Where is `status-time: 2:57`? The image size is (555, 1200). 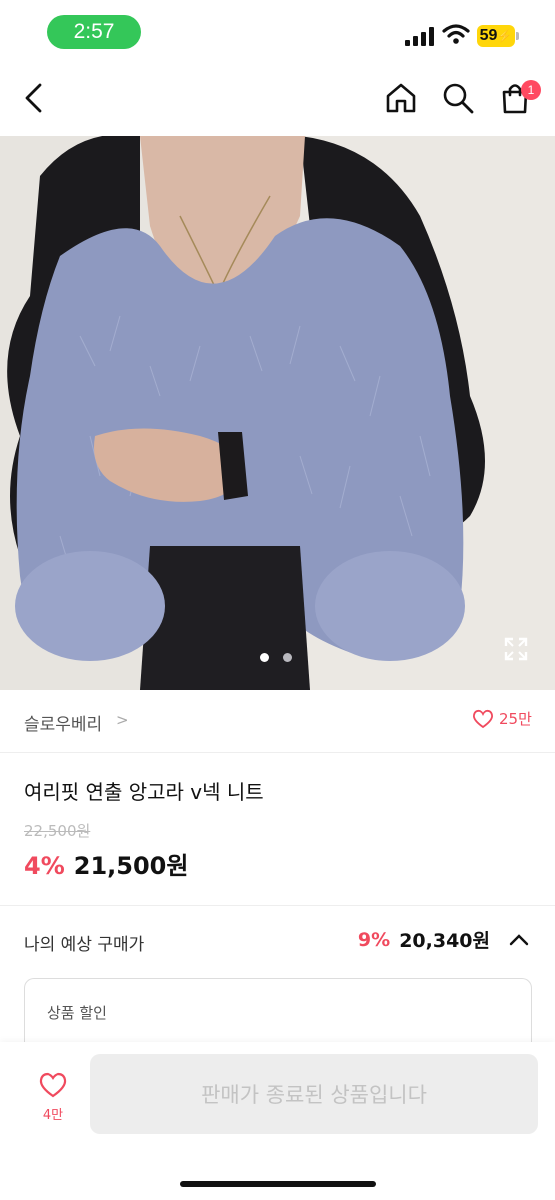
status-time: 2:57 is located at coordinates (94, 32).